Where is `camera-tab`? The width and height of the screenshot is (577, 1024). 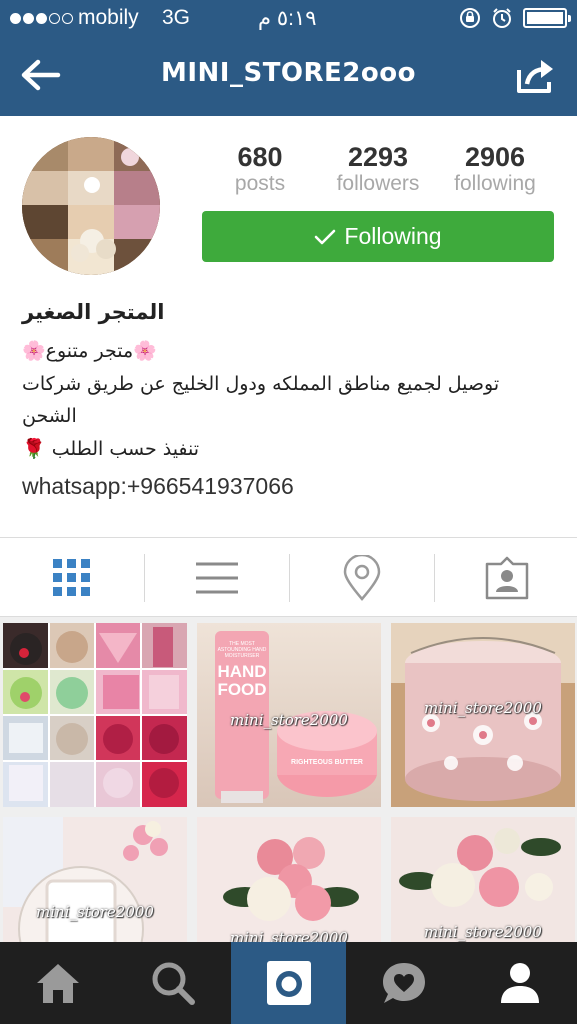
camera-tab is located at coordinates (288, 983).